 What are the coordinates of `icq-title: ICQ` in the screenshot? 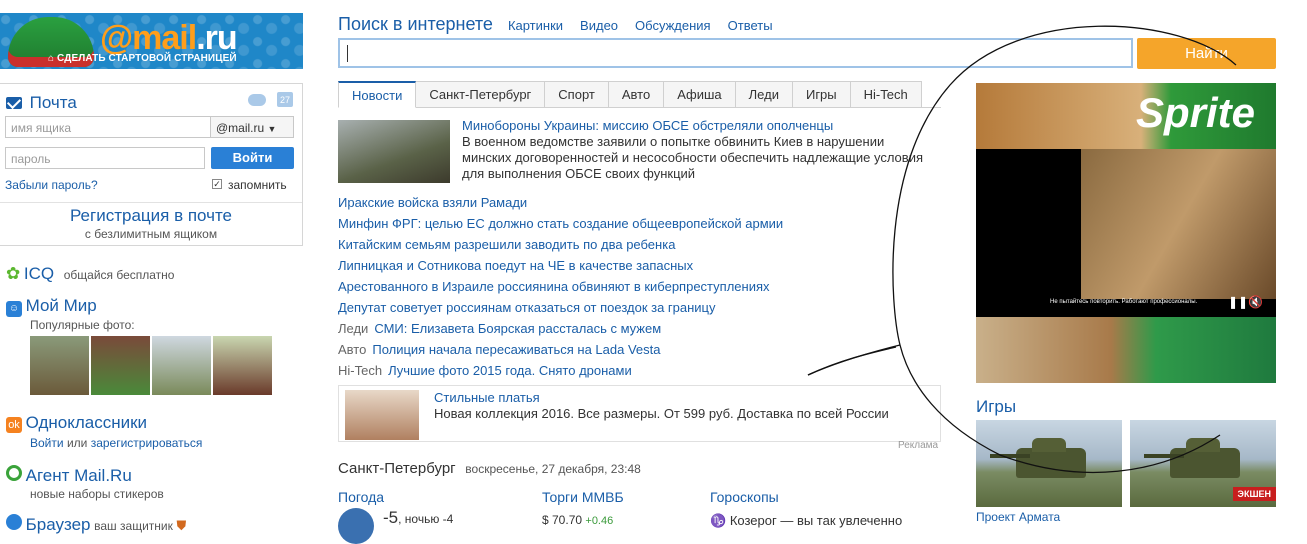 It's located at (39, 273).